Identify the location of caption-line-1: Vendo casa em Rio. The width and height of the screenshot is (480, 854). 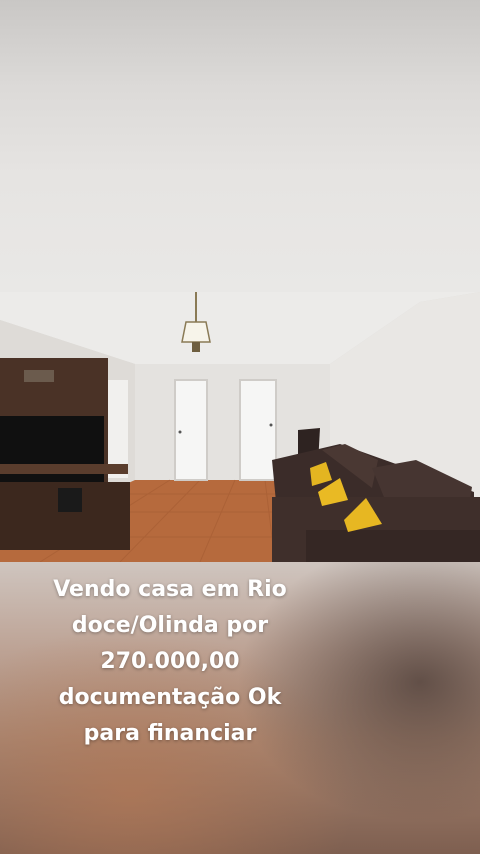
(170, 589).